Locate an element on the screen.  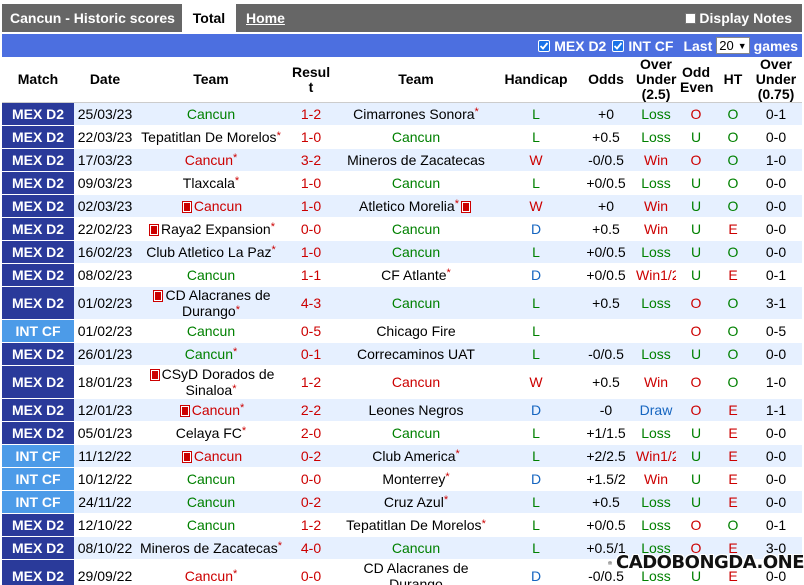
away-team-name: Cruz Azul is located at coordinates (414, 502).